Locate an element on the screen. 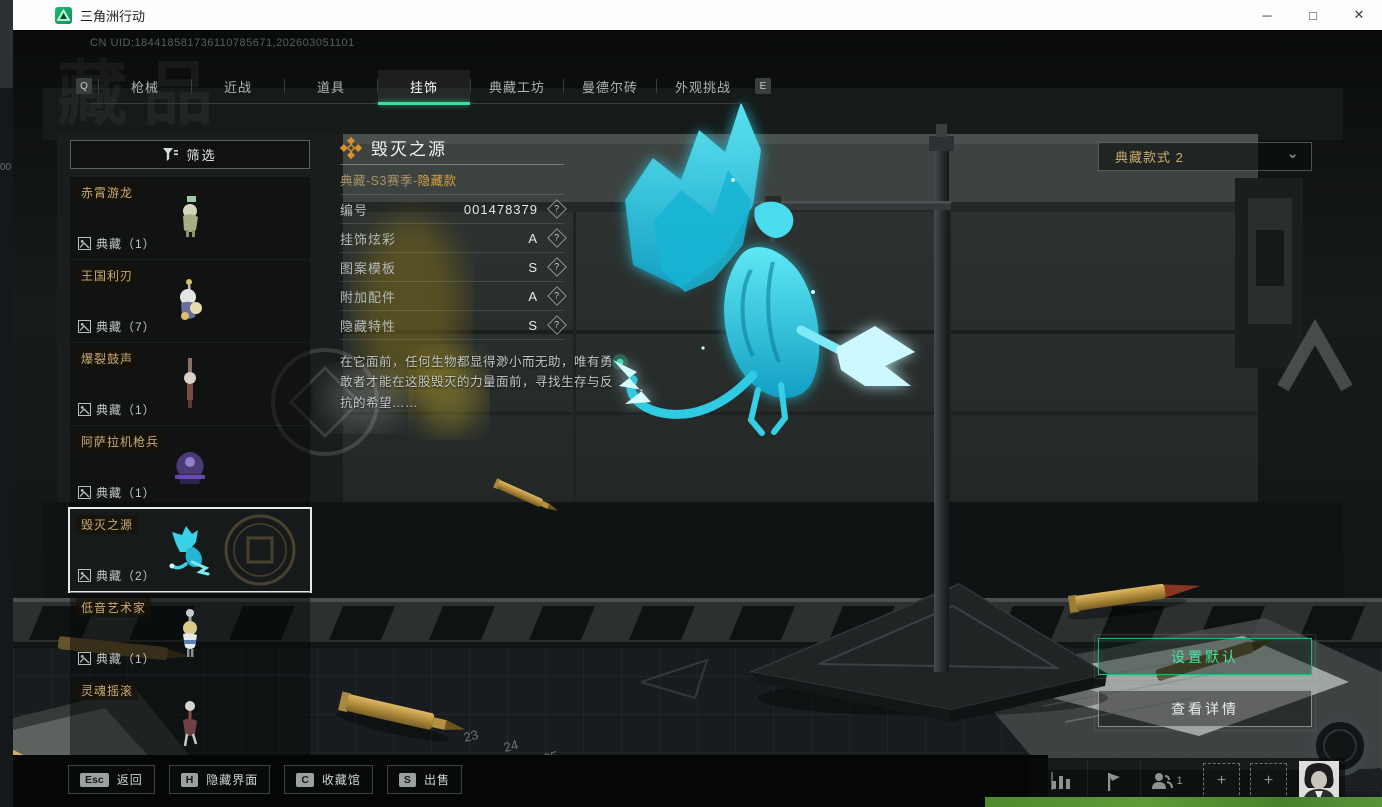 The width and height of the screenshot is (1382, 807). window-controls: ─ □ ✕ is located at coordinates (1313, 15).